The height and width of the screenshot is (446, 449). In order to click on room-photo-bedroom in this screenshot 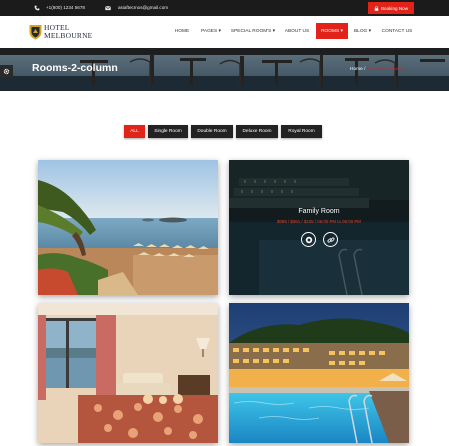, I will do `click(128, 373)`.